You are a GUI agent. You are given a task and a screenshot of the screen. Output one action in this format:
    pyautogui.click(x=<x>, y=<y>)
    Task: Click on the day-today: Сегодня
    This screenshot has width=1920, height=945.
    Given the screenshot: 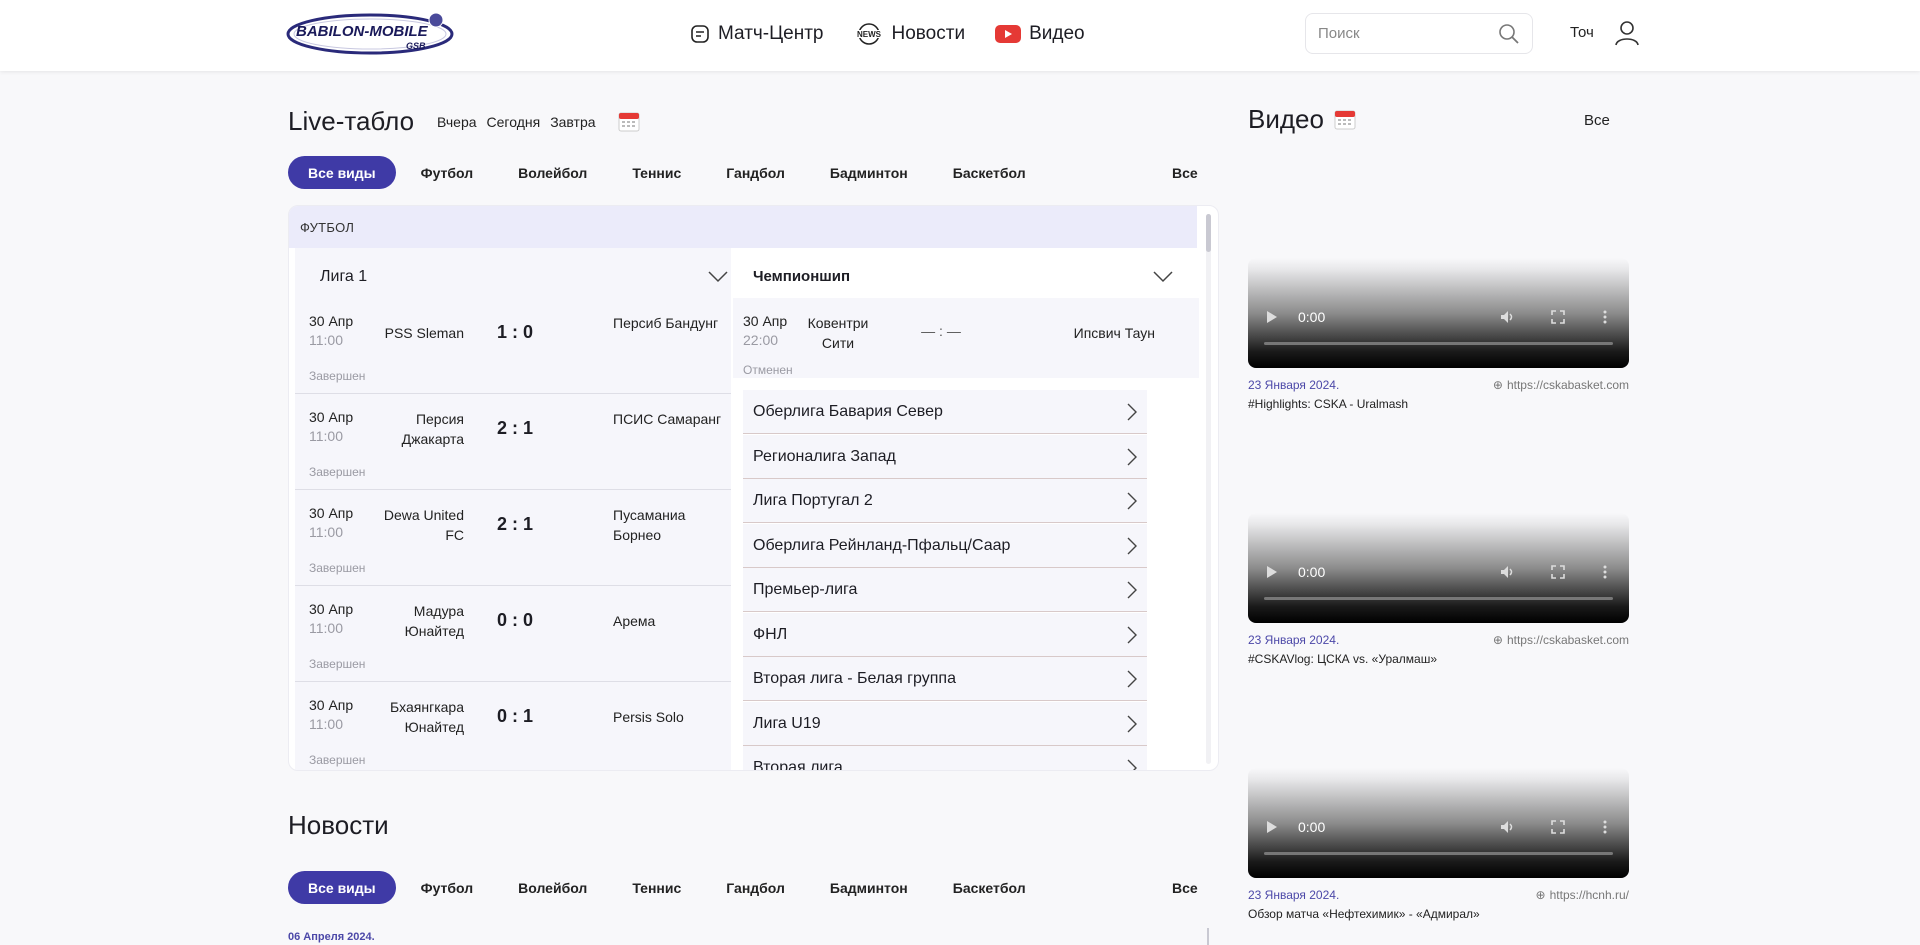 What is the action you would take?
    pyautogui.click(x=514, y=122)
    